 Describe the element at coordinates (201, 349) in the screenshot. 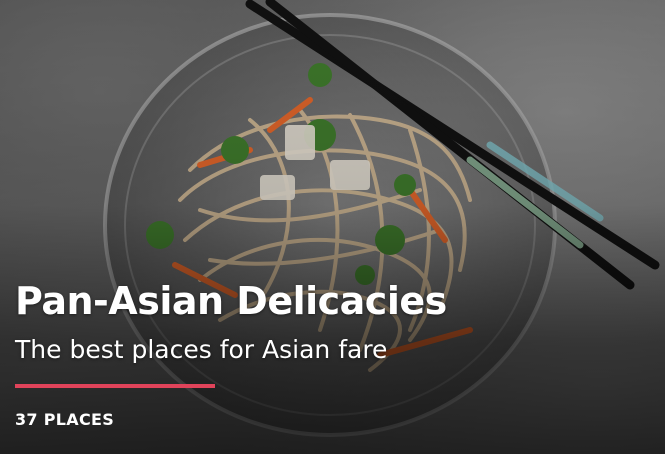

I see `card-subtitle: The best places for Asian fare` at that location.